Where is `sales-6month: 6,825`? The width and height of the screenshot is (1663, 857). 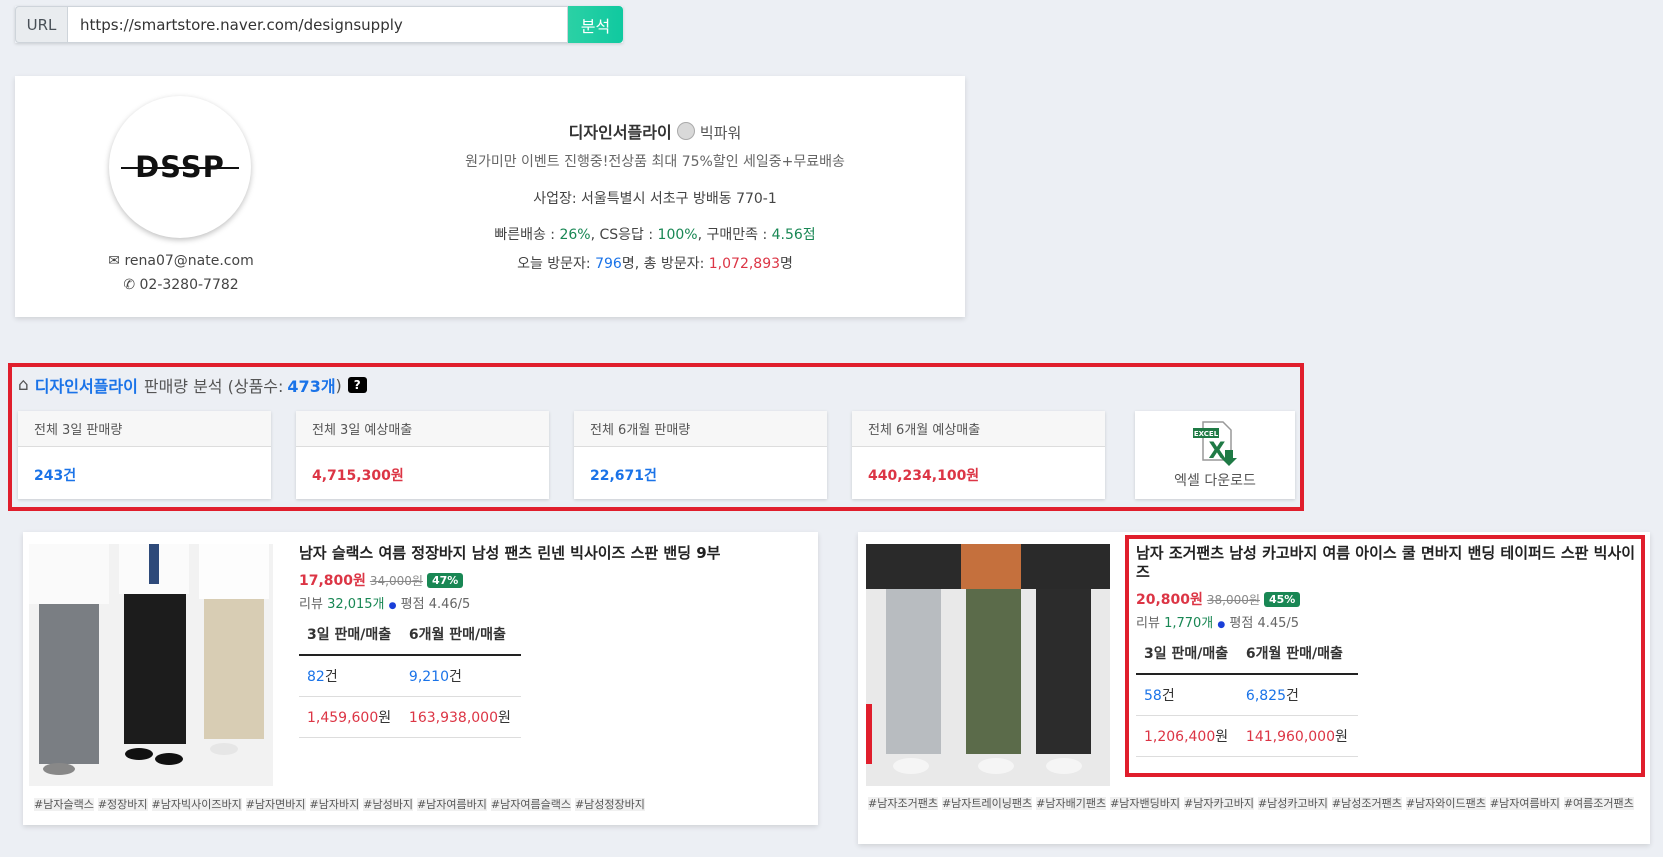
sales-6month: 6,825 is located at coordinates (1266, 696).